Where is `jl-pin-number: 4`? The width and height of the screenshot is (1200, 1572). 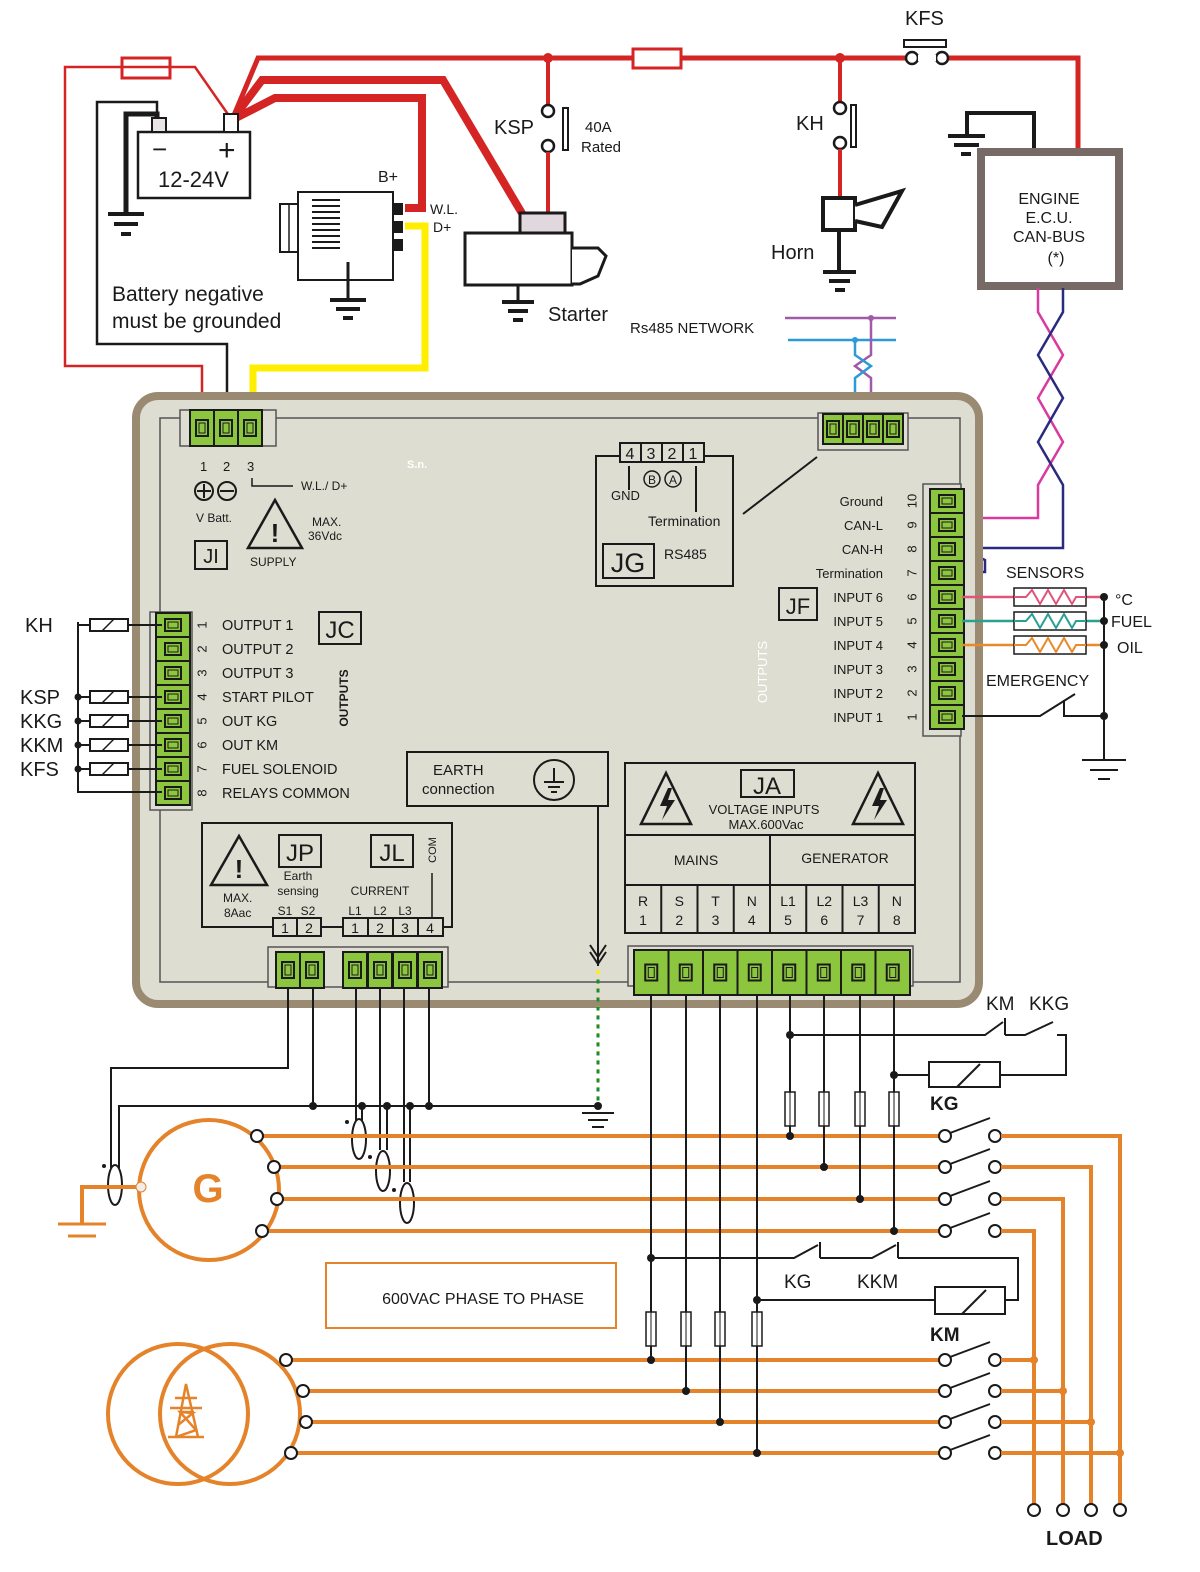
jl-pin-number: 4 is located at coordinates (430, 928).